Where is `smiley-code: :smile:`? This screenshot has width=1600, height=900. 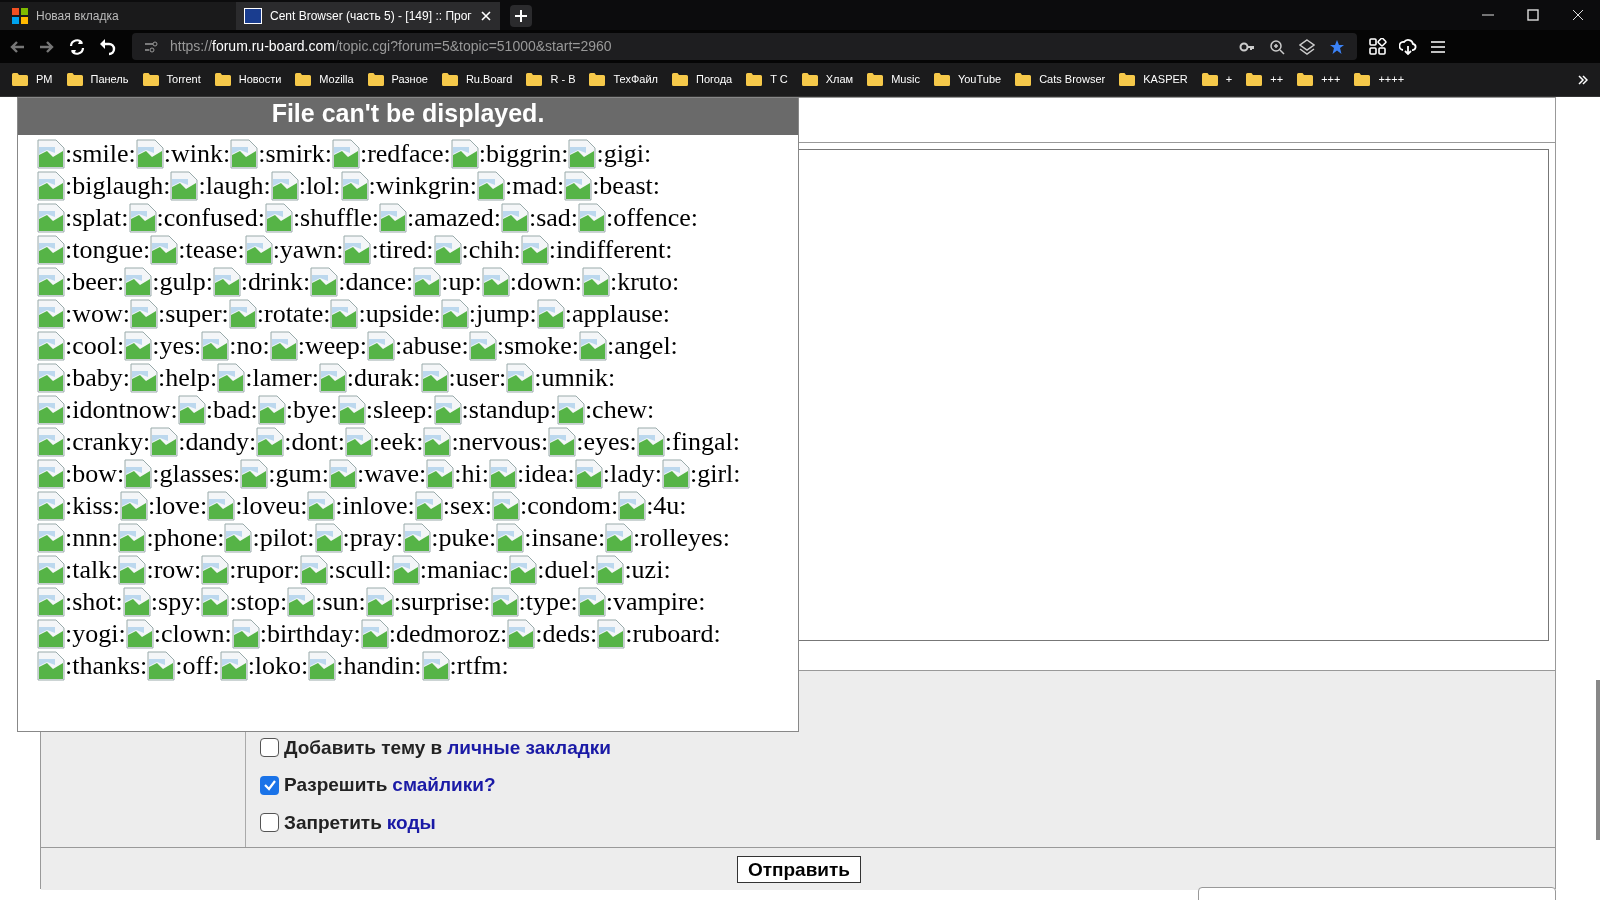
smiley-code: :smile: is located at coordinates (100, 154).